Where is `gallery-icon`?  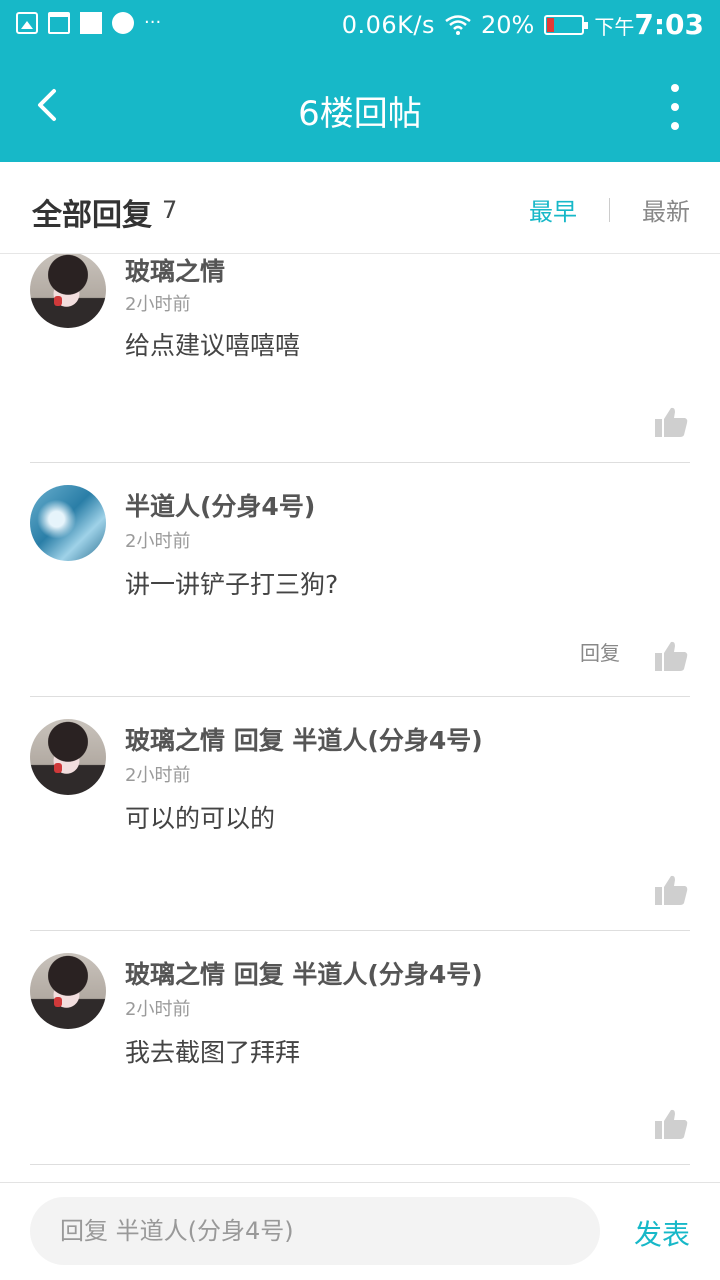
gallery-icon is located at coordinates (27, 23).